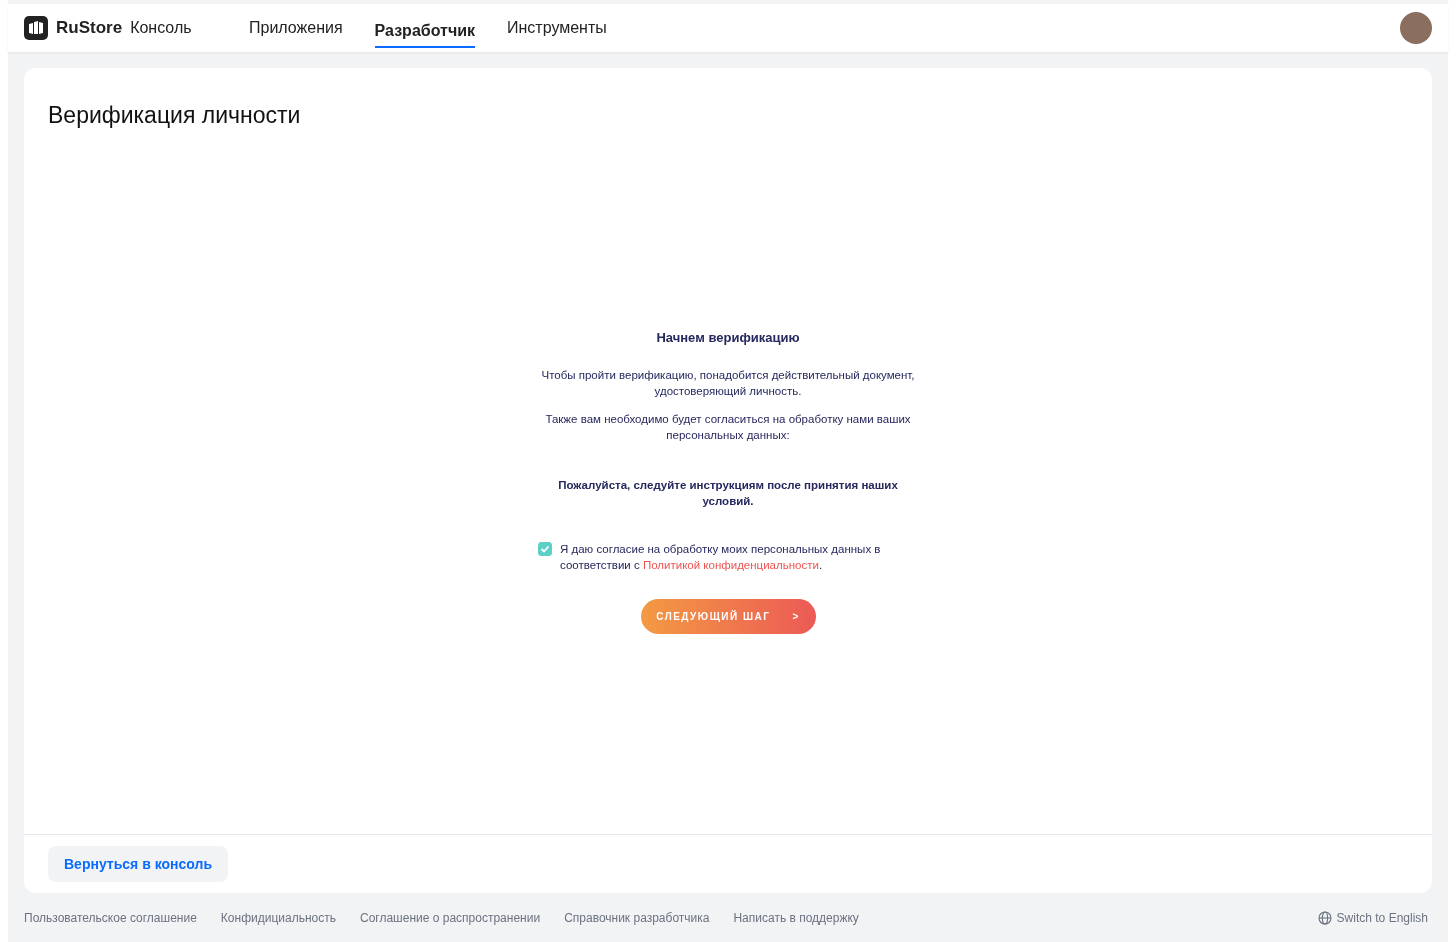  Describe the element at coordinates (728, 616) in the screenshot. I see `next-step-button: СЛЕДУЮЩИЙ ШАГ >` at that location.